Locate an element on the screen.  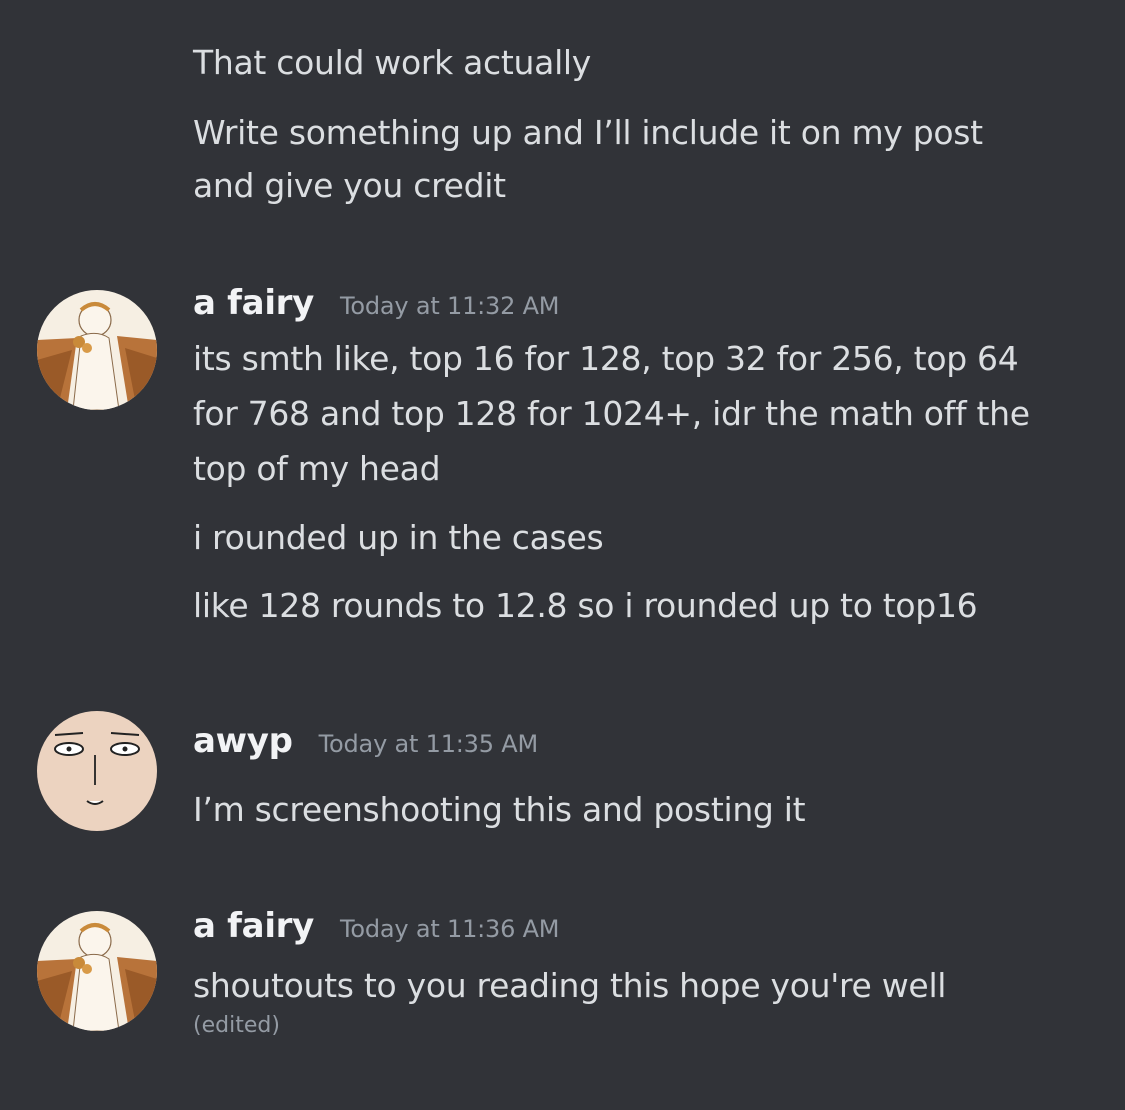
awyp-avatar-icon is located at coordinates (97, 771).